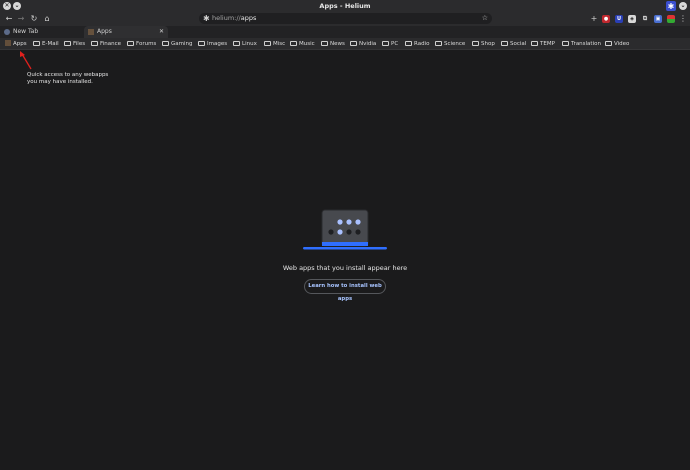  I want to click on bookmark-label: Nvidia, so click(368, 44).